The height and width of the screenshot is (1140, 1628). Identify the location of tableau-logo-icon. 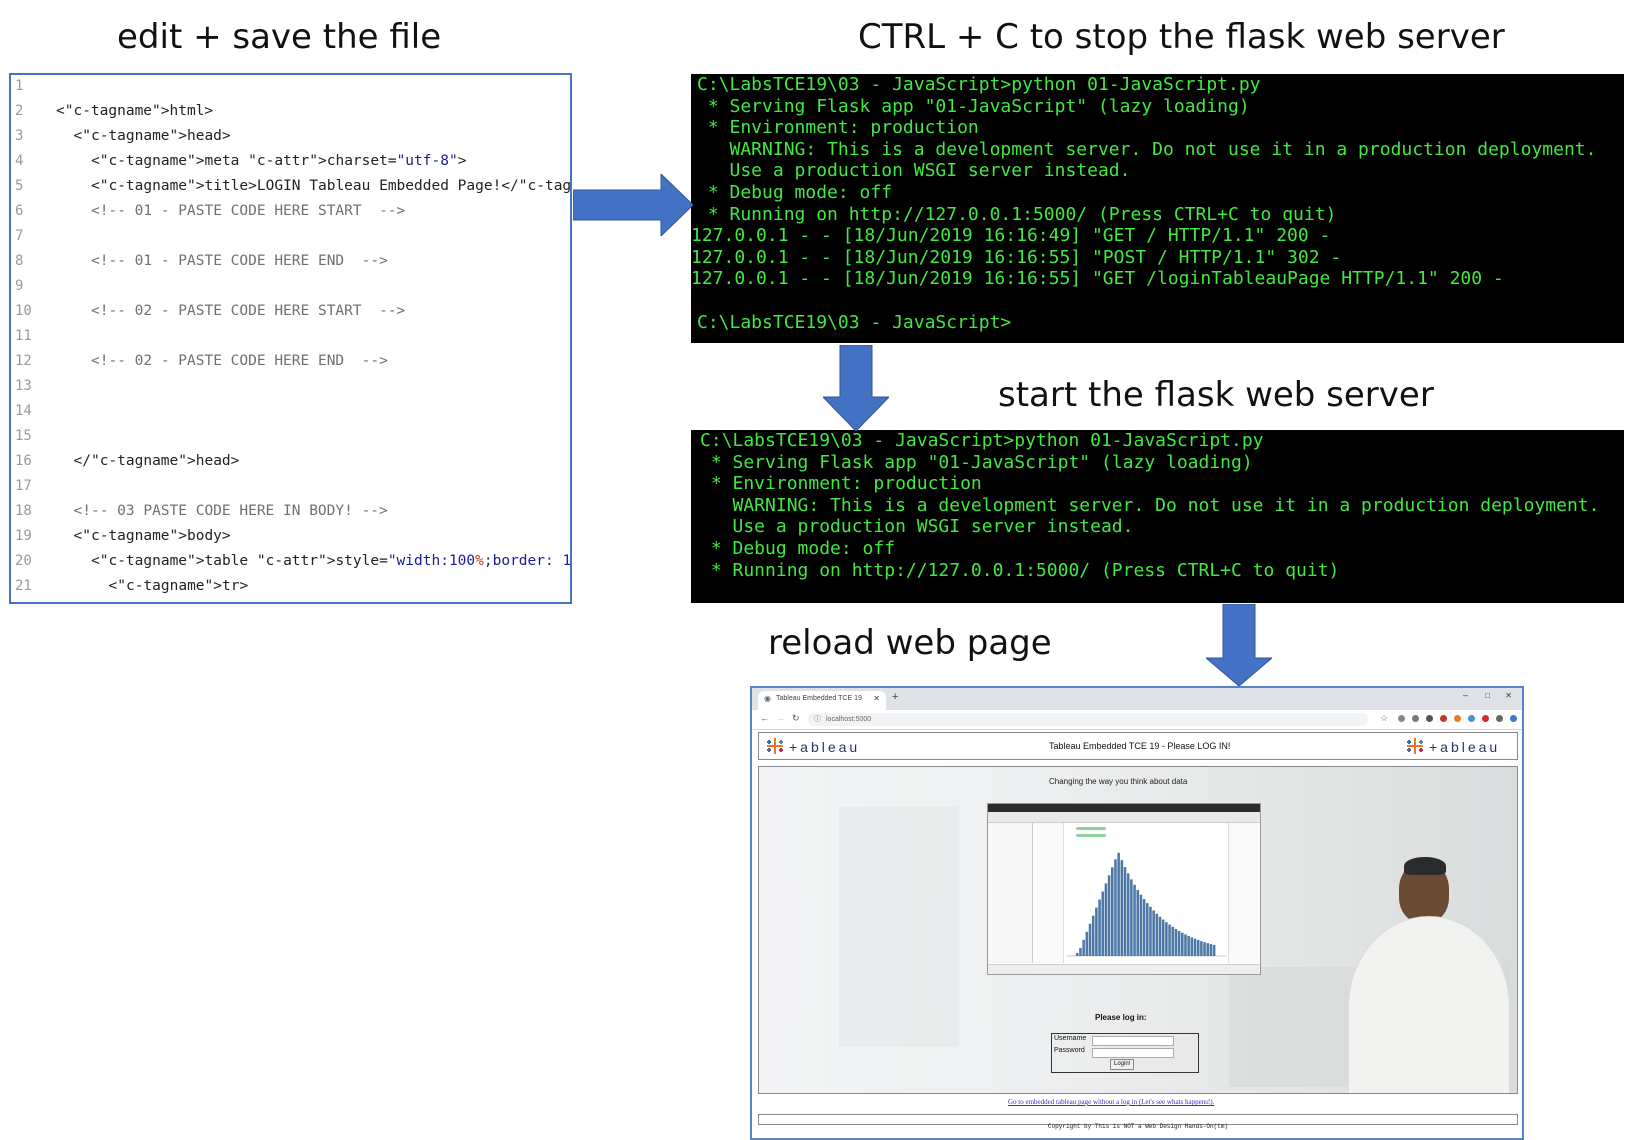
(1415, 746).